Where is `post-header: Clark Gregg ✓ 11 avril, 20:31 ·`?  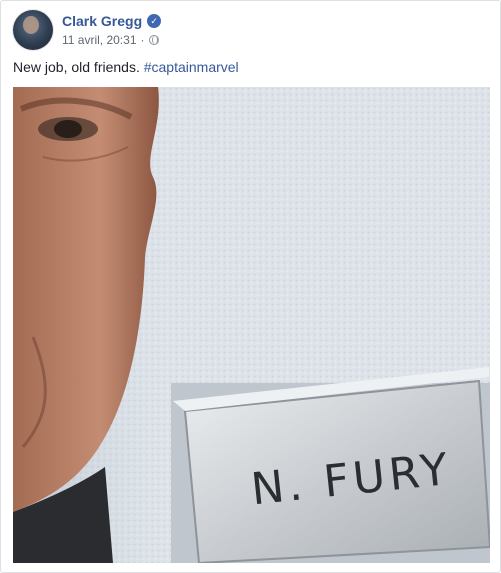 post-header: Clark Gregg ✓ 11 avril, 20:31 · is located at coordinates (87, 30).